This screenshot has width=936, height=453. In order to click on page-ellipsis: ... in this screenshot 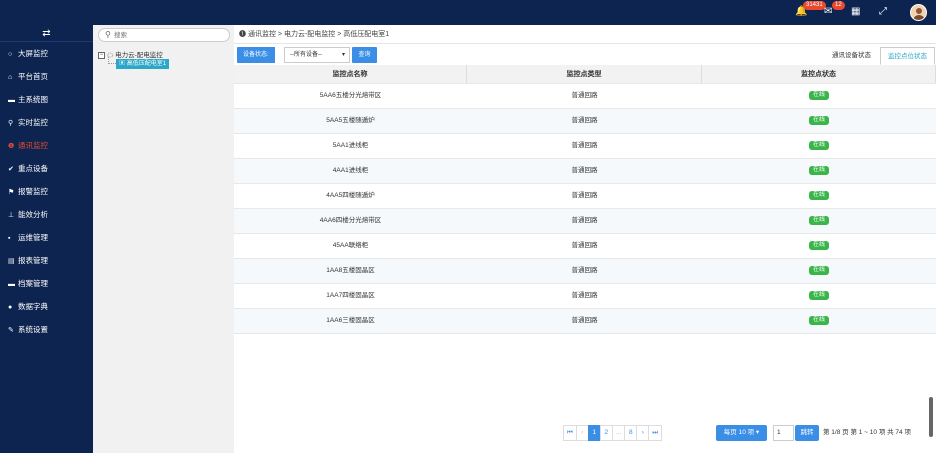, I will do `click(618, 433)`.